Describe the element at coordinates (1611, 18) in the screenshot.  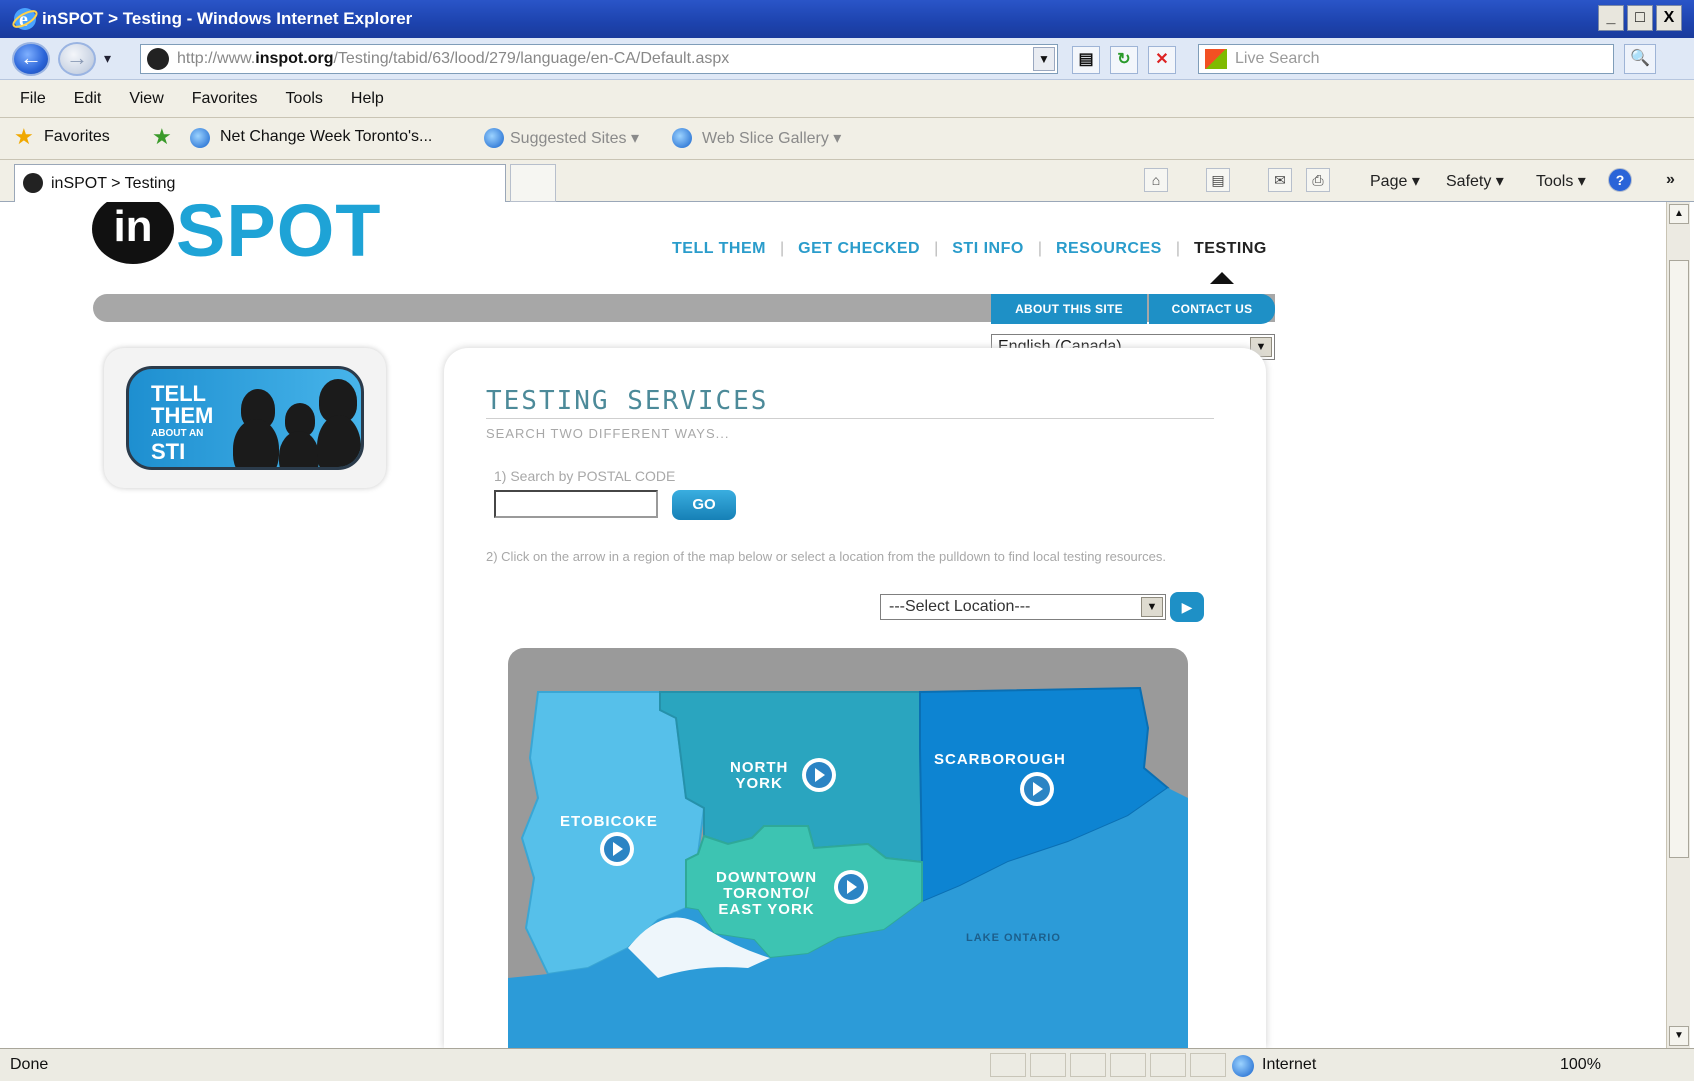
I see `minimize-button: _` at that location.